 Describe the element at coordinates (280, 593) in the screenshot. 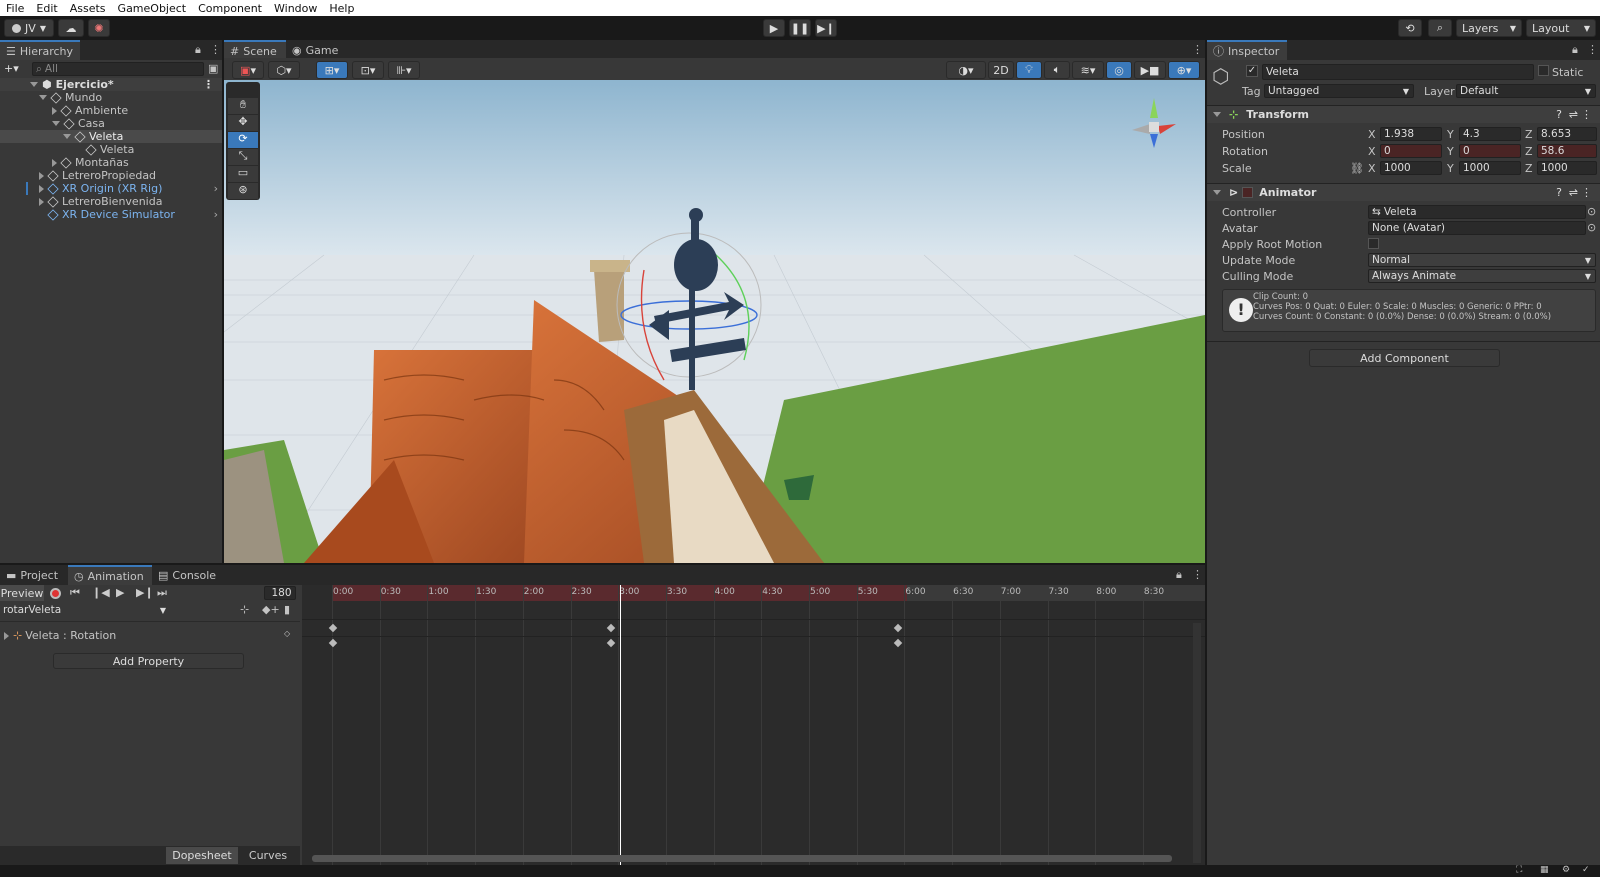

I see `frame-input: 180` at that location.